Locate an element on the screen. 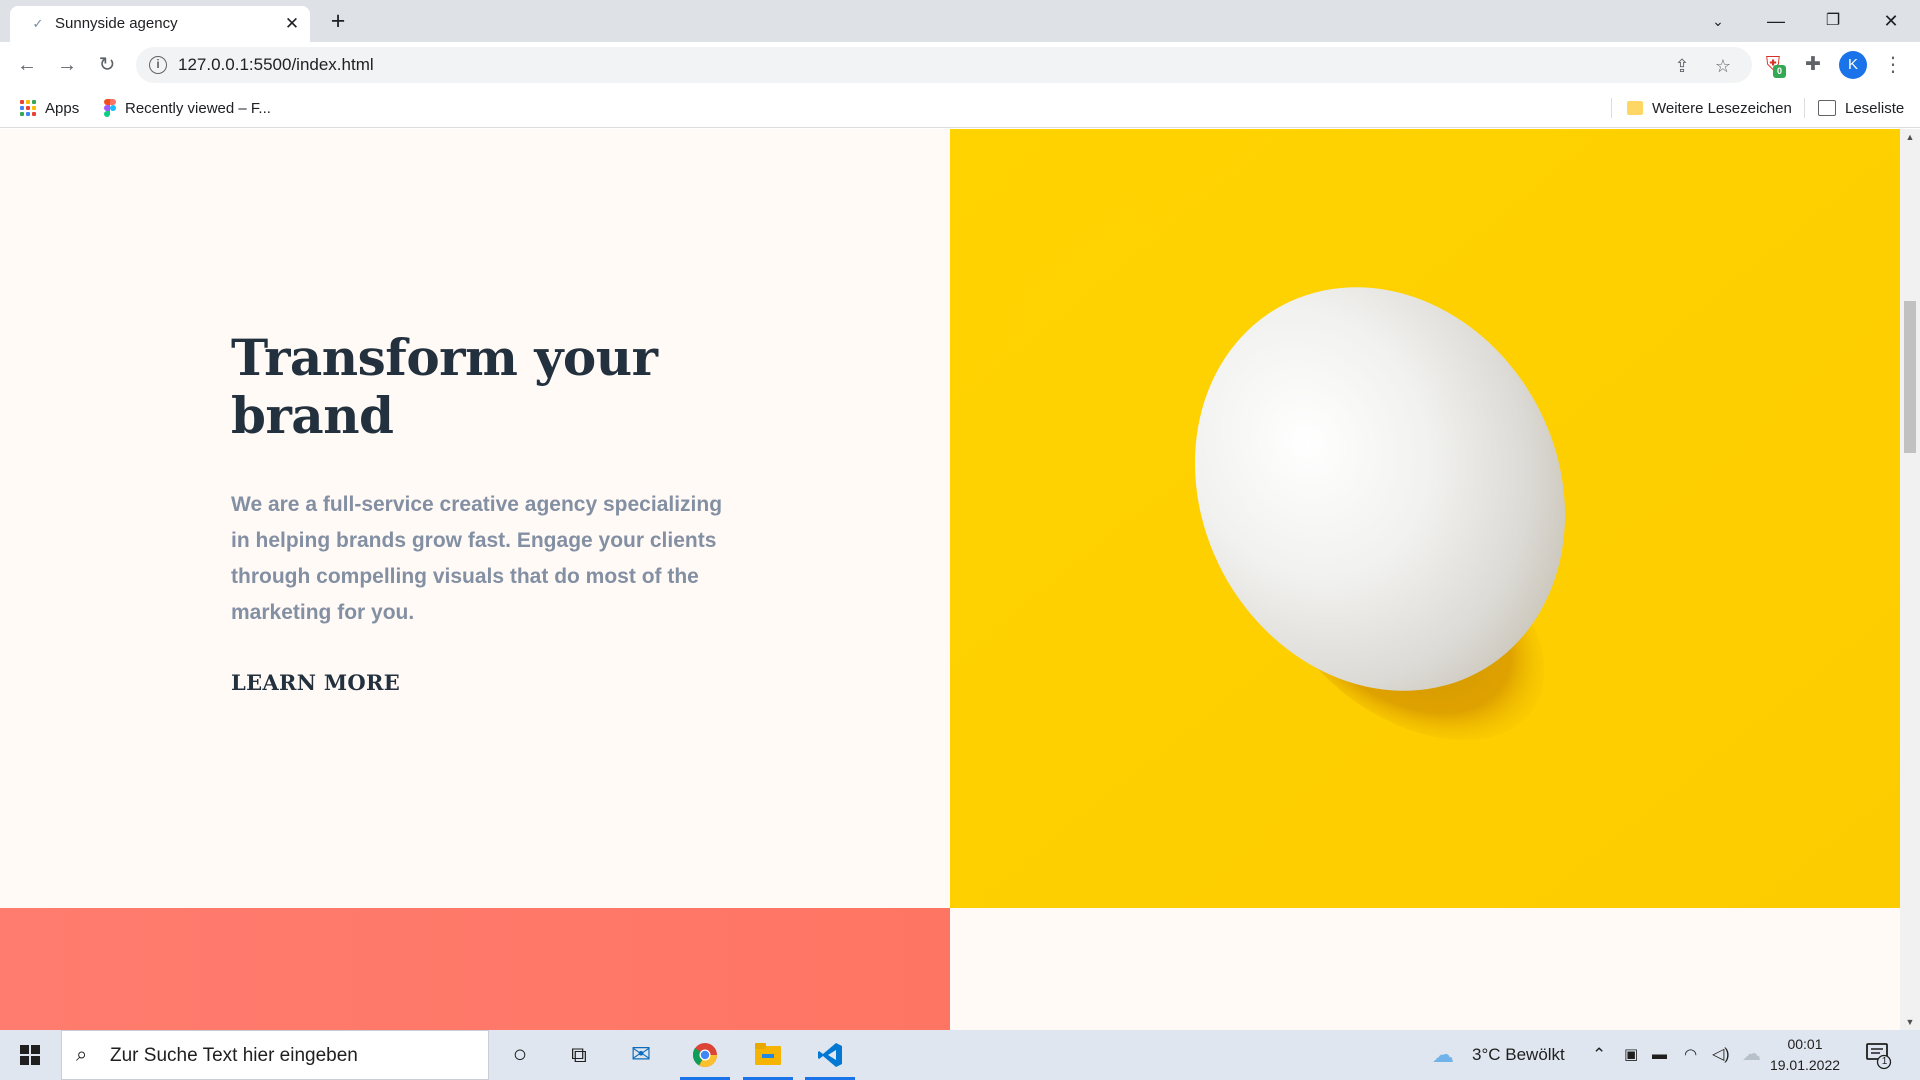 Image resolution: width=1920 pixels, height=1080 pixels. bookmark-label: Apps is located at coordinates (62, 108).